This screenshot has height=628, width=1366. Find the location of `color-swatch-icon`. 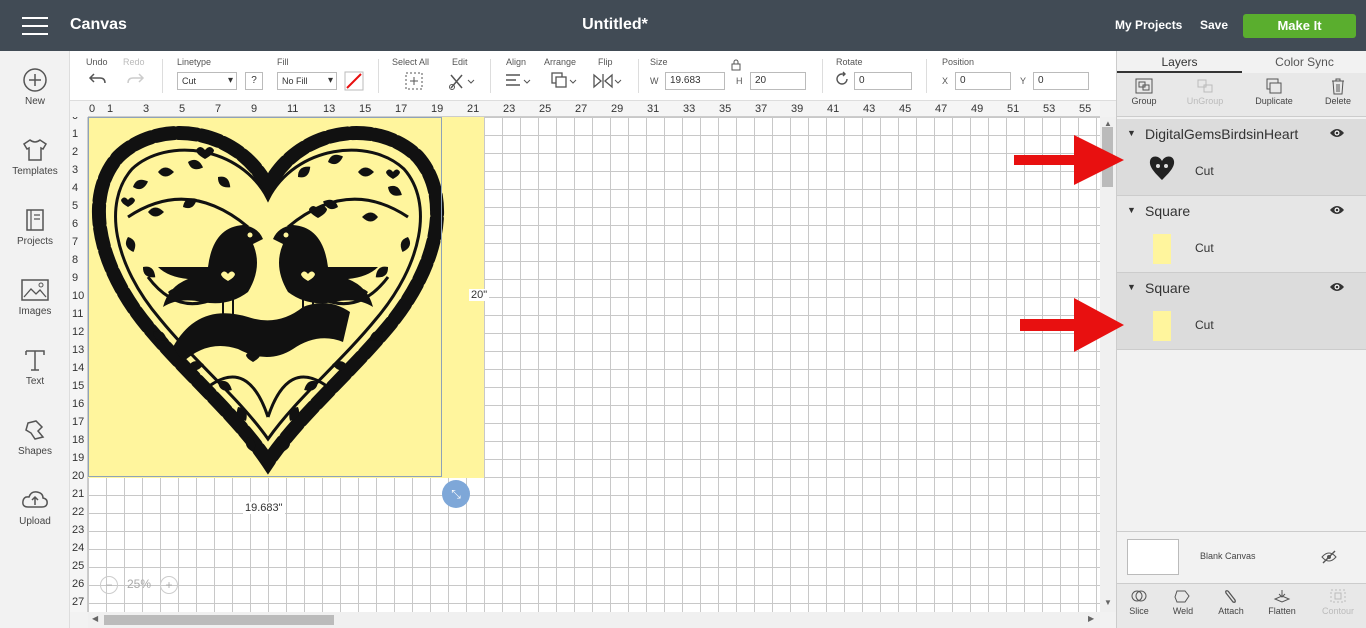

color-swatch-icon is located at coordinates (354, 81).